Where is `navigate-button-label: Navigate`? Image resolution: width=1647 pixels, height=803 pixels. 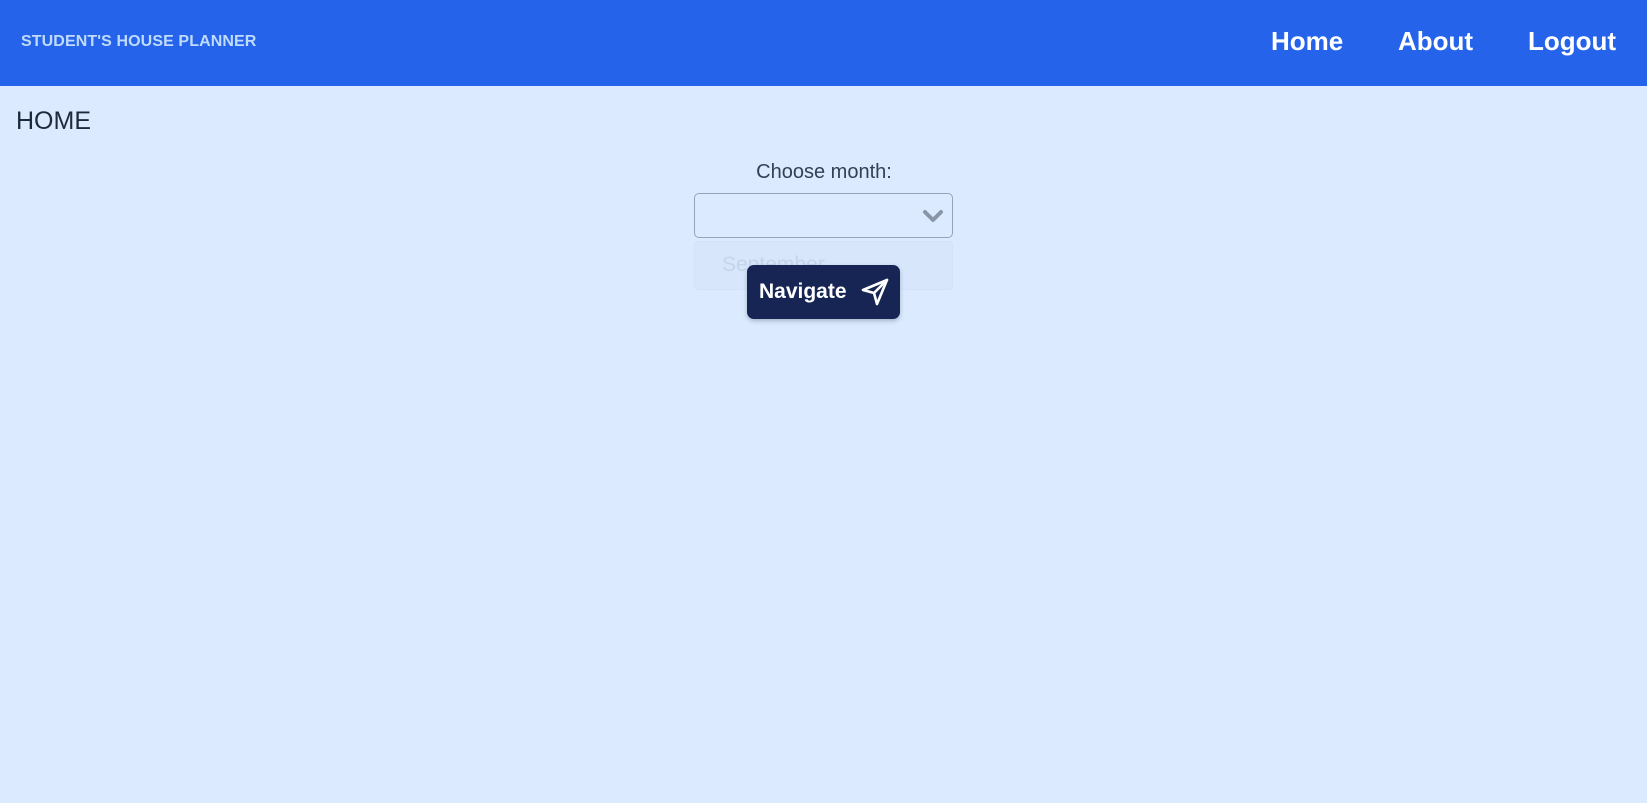 navigate-button-label: Navigate is located at coordinates (803, 291).